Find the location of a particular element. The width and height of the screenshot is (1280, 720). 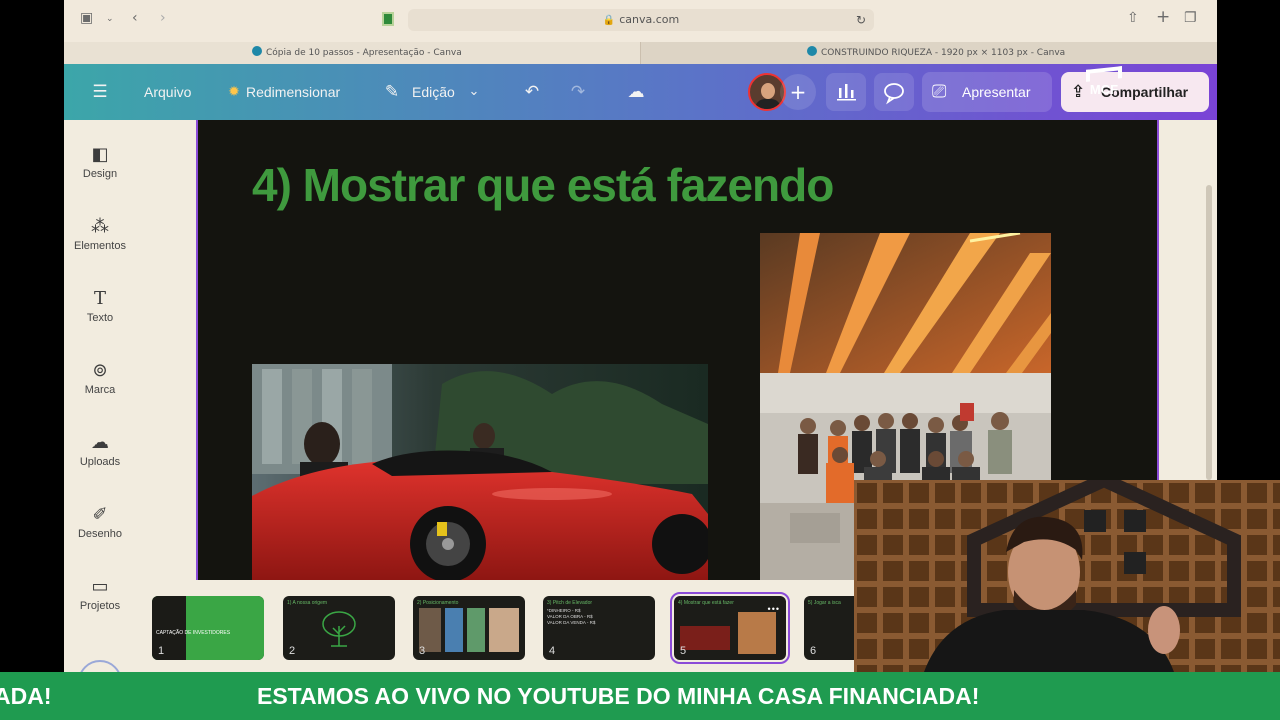

mcf-logo: MCF is located at coordinates (1104, 82).